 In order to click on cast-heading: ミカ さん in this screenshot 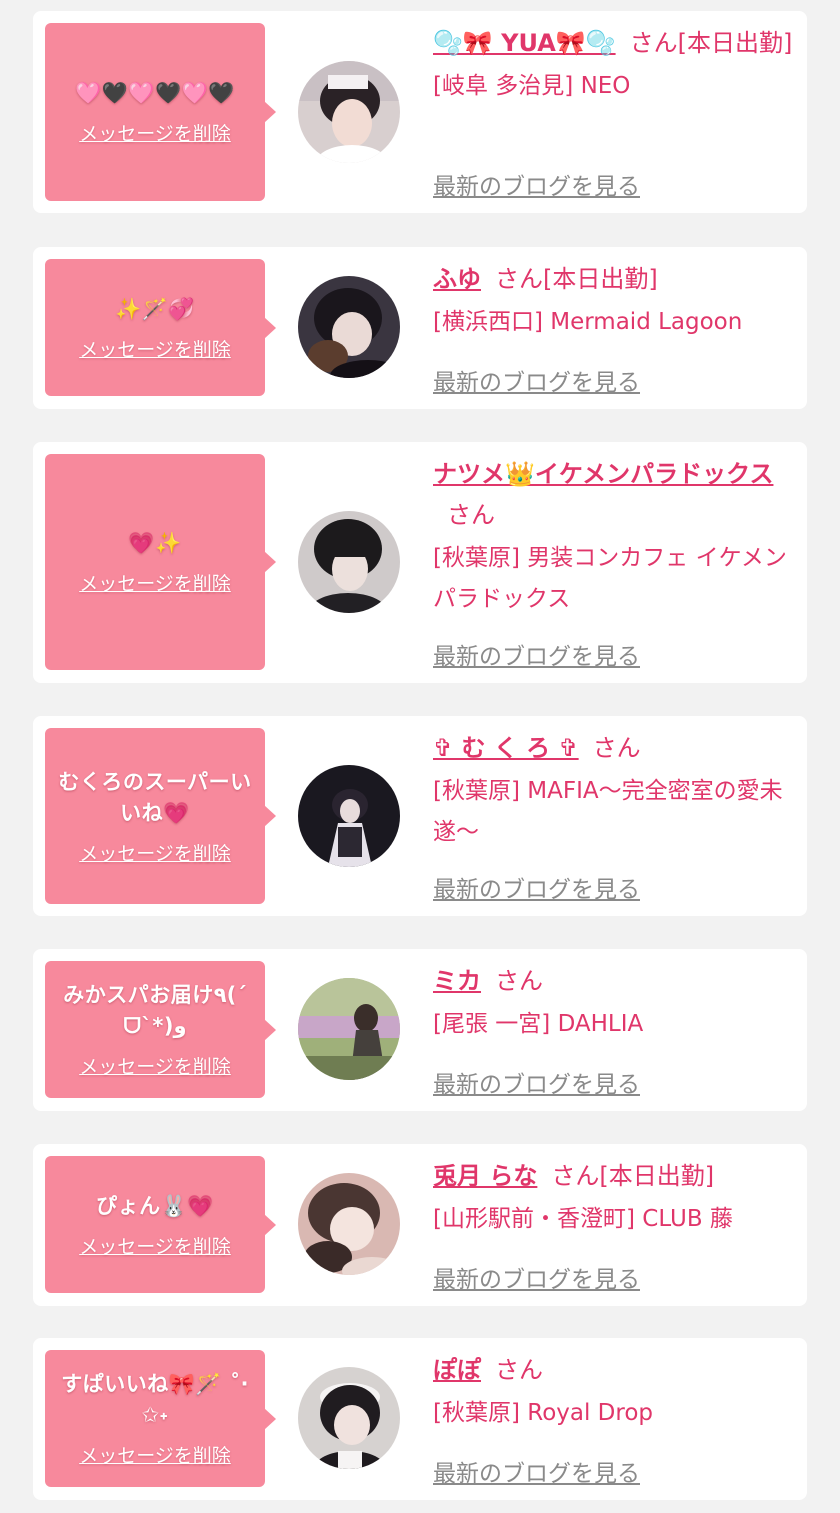, I will do `click(613, 981)`.